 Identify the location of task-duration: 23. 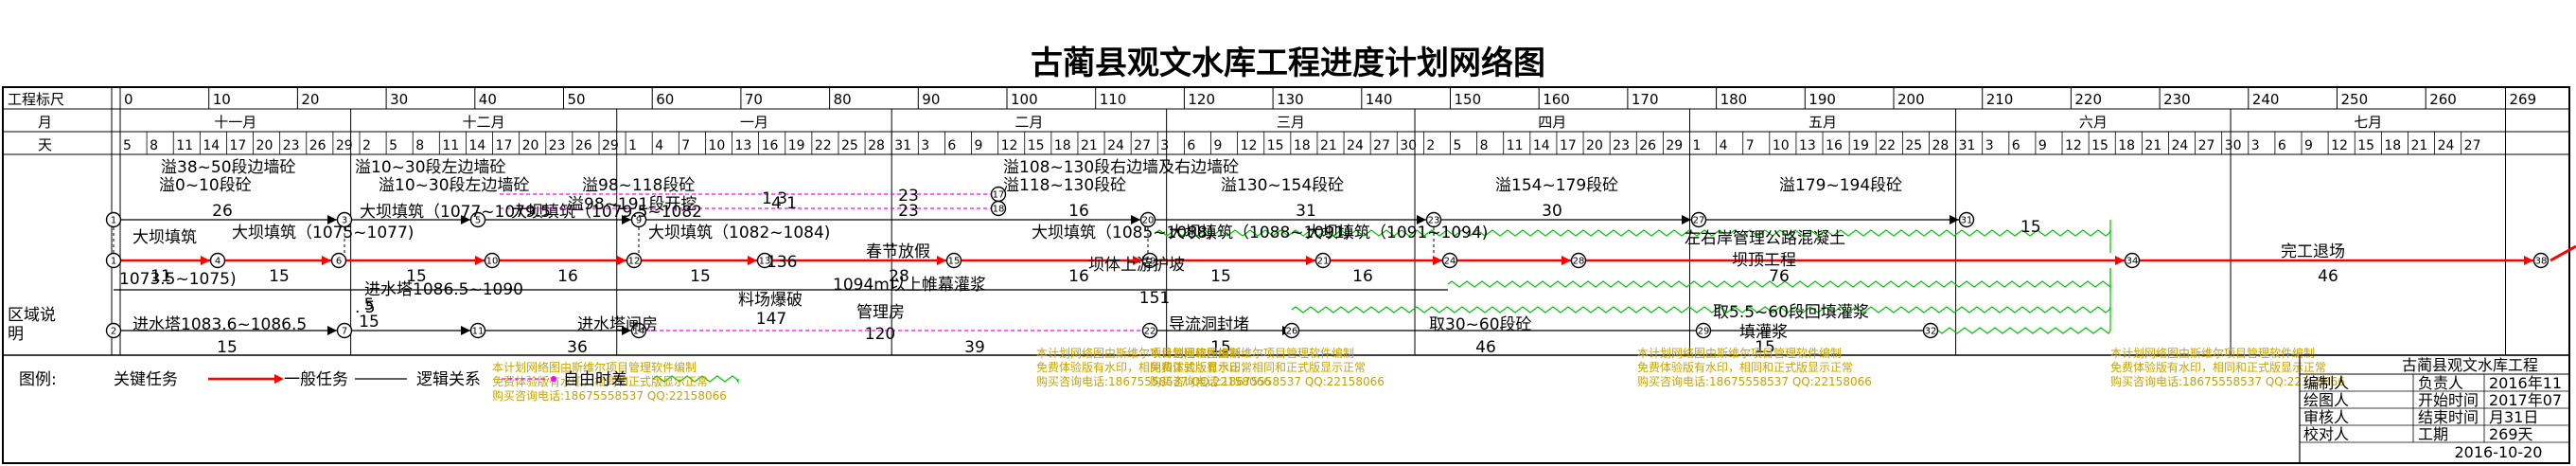
(908, 196).